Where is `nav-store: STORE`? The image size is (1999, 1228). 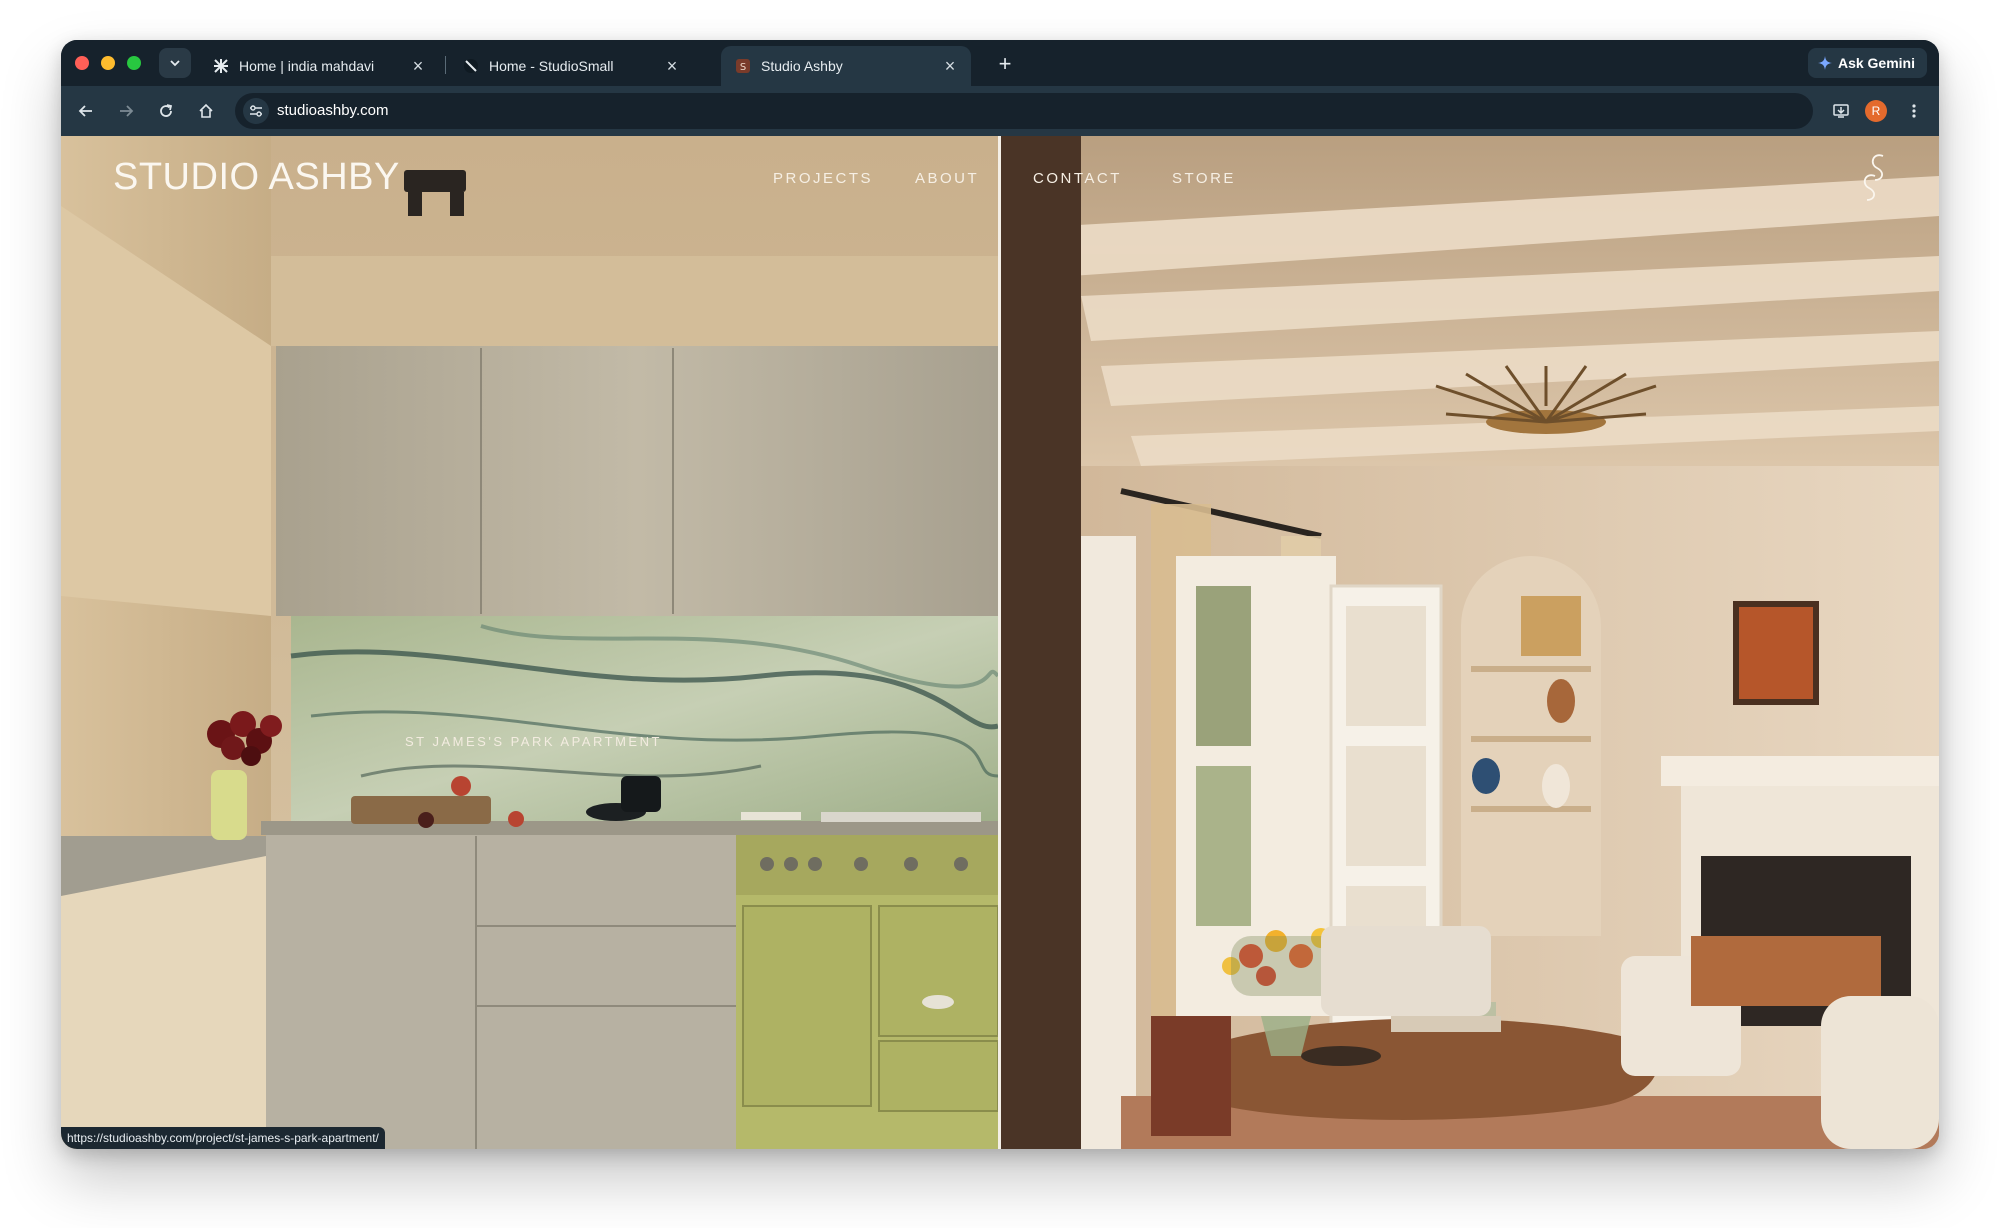 nav-store: STORE is located at coordinates (1204, 178).